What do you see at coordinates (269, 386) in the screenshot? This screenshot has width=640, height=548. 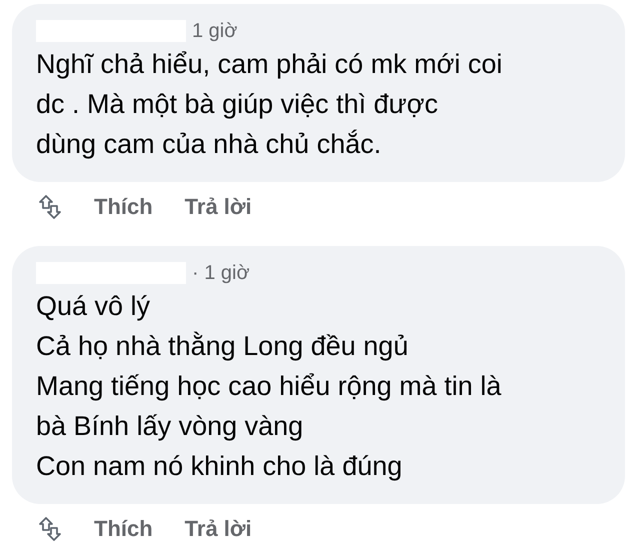 I see `comment-text: Mang tiếng học cao hiểu rộng mà tin là` at bounding box center [269, 386].